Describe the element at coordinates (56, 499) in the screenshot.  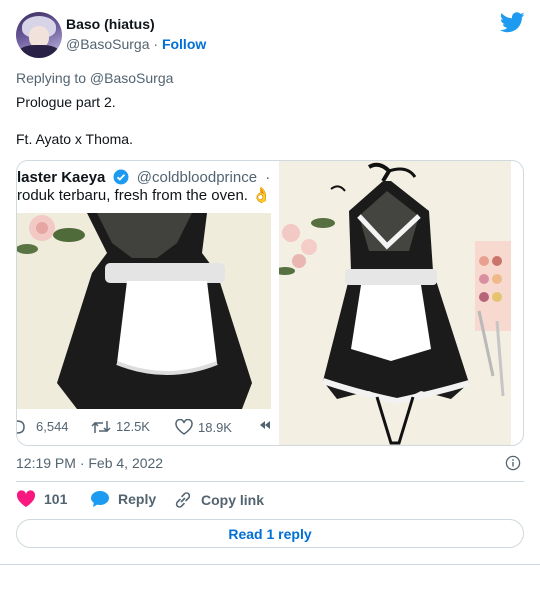
I see `like-count: 101` at that location.